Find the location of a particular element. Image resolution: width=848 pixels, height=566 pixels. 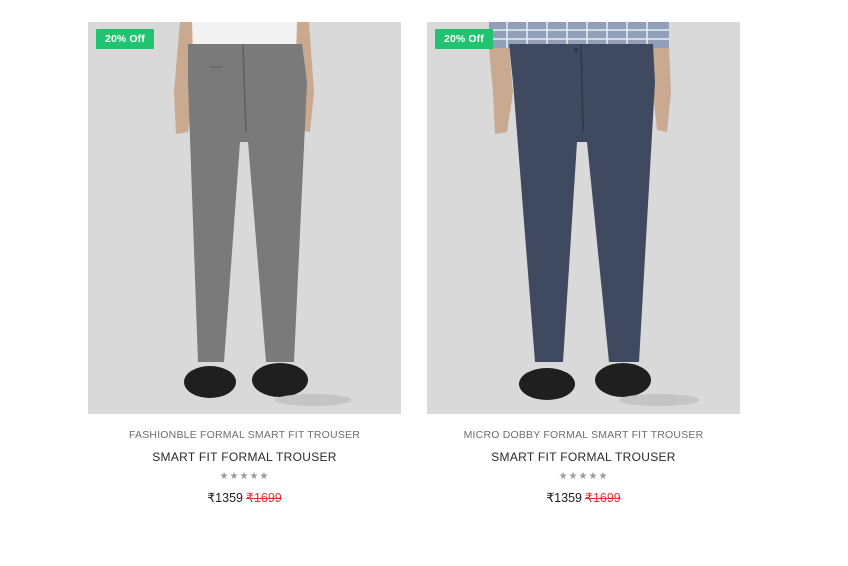

product-subtitle: FASHIONBLE FORMAL SMART FIT TROUSER is located at coordinates (244, 435).